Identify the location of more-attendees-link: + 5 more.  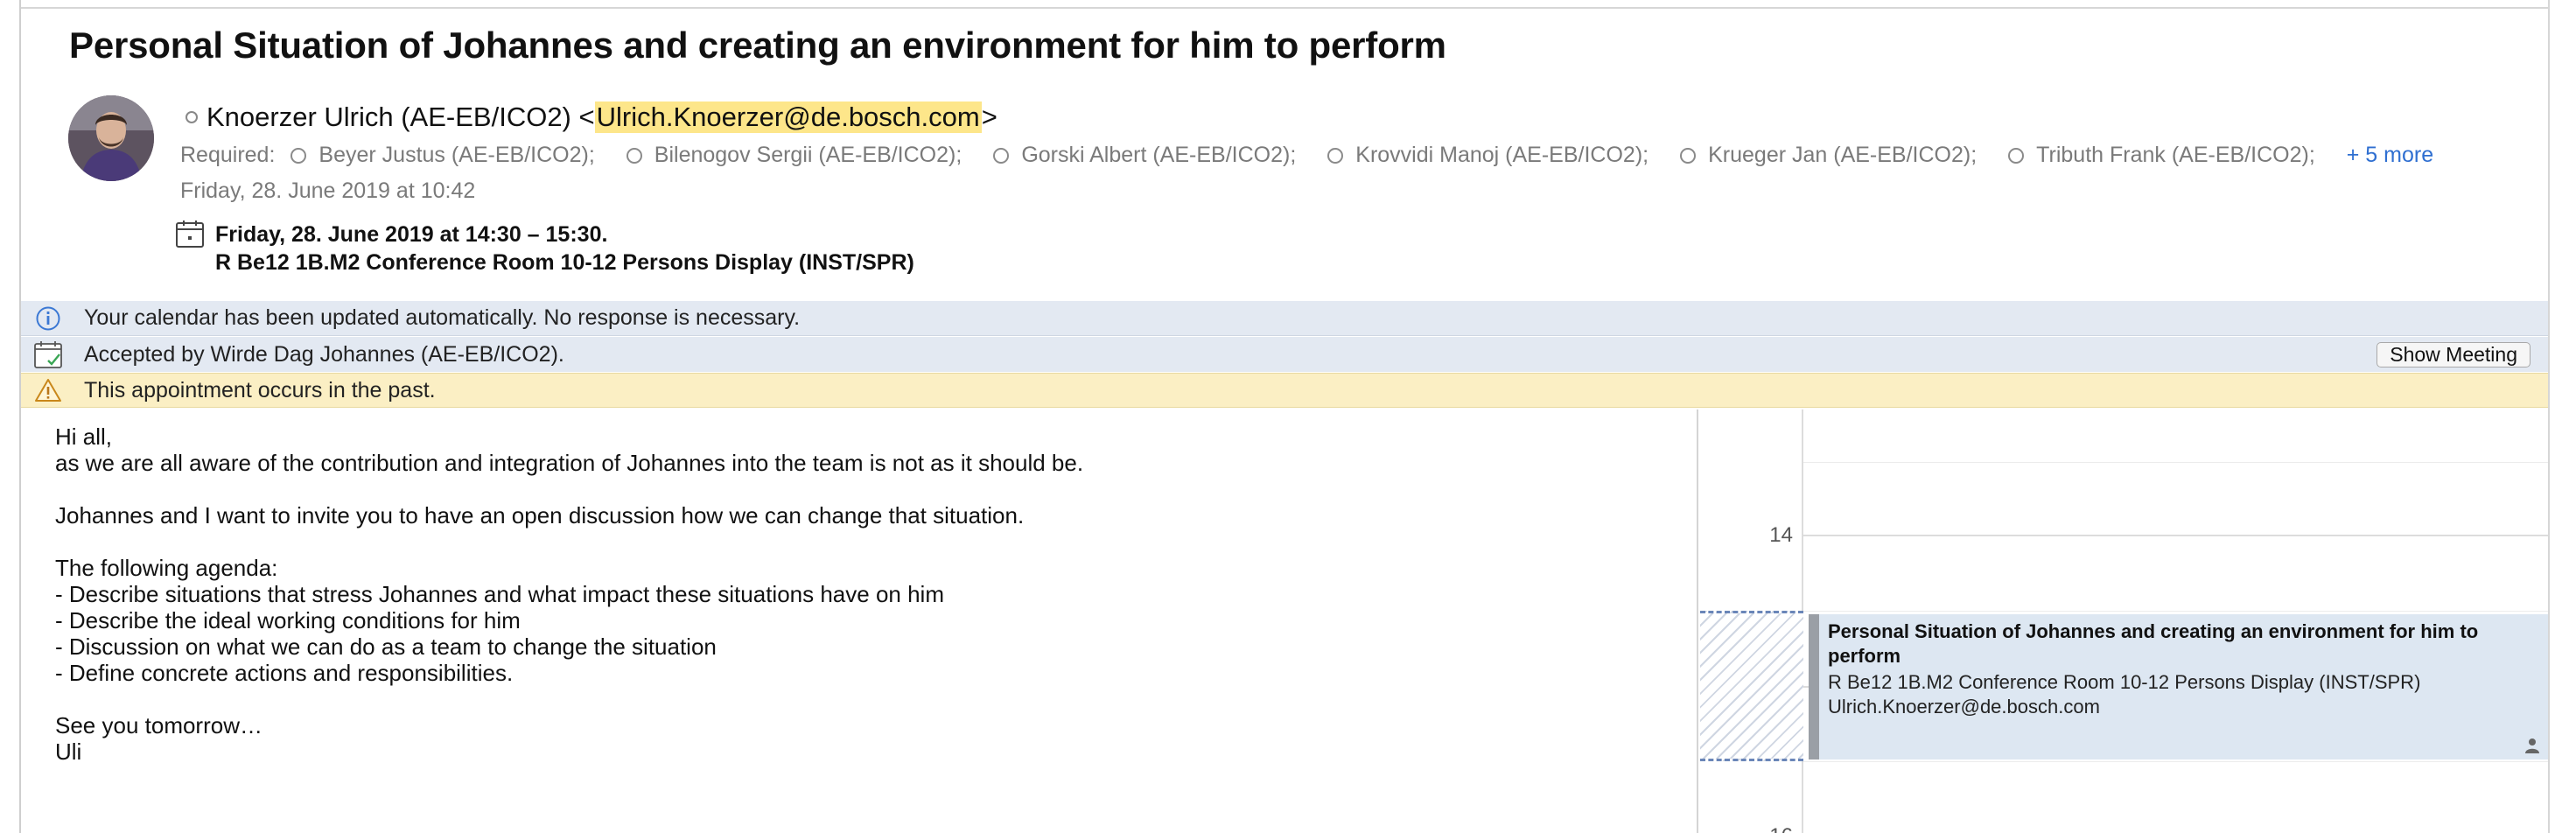
(2390, 155).